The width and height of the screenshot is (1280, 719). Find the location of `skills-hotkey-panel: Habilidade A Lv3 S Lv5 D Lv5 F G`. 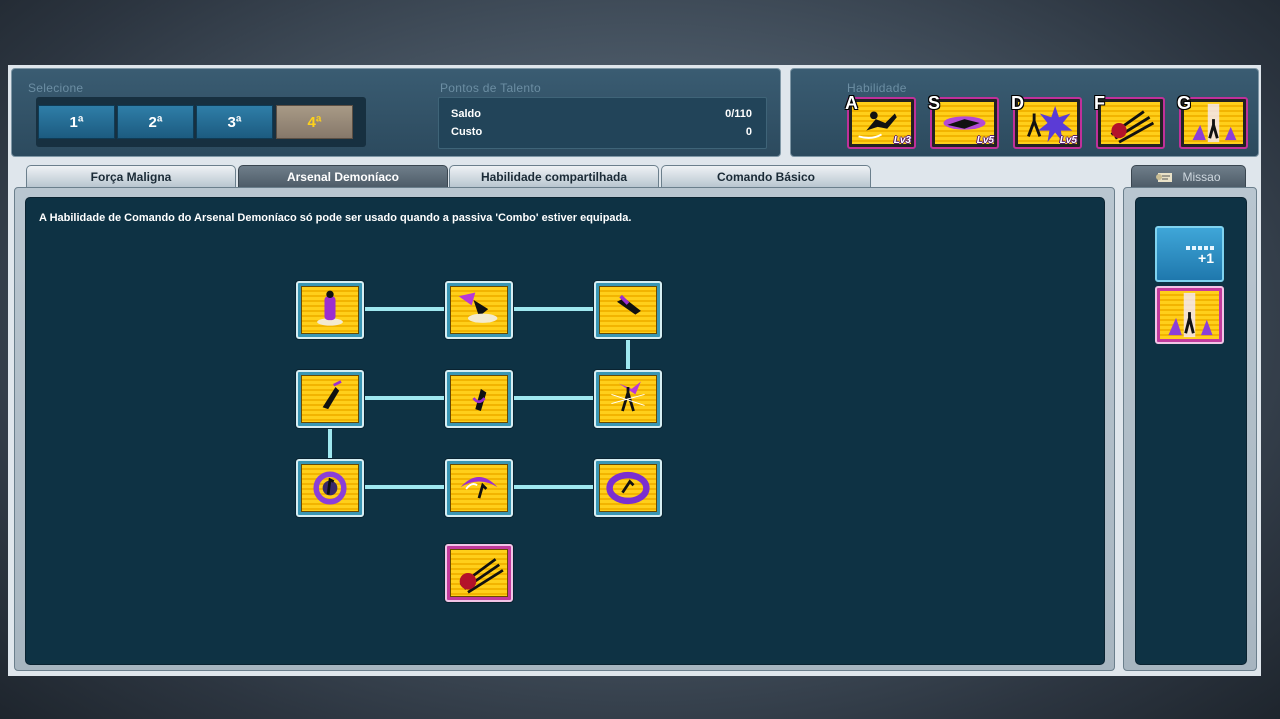

skills-hotkey-panel: Habilidade A Lv3 S Lv5 D Lv5 F G is located at coordinates (1024, 112).